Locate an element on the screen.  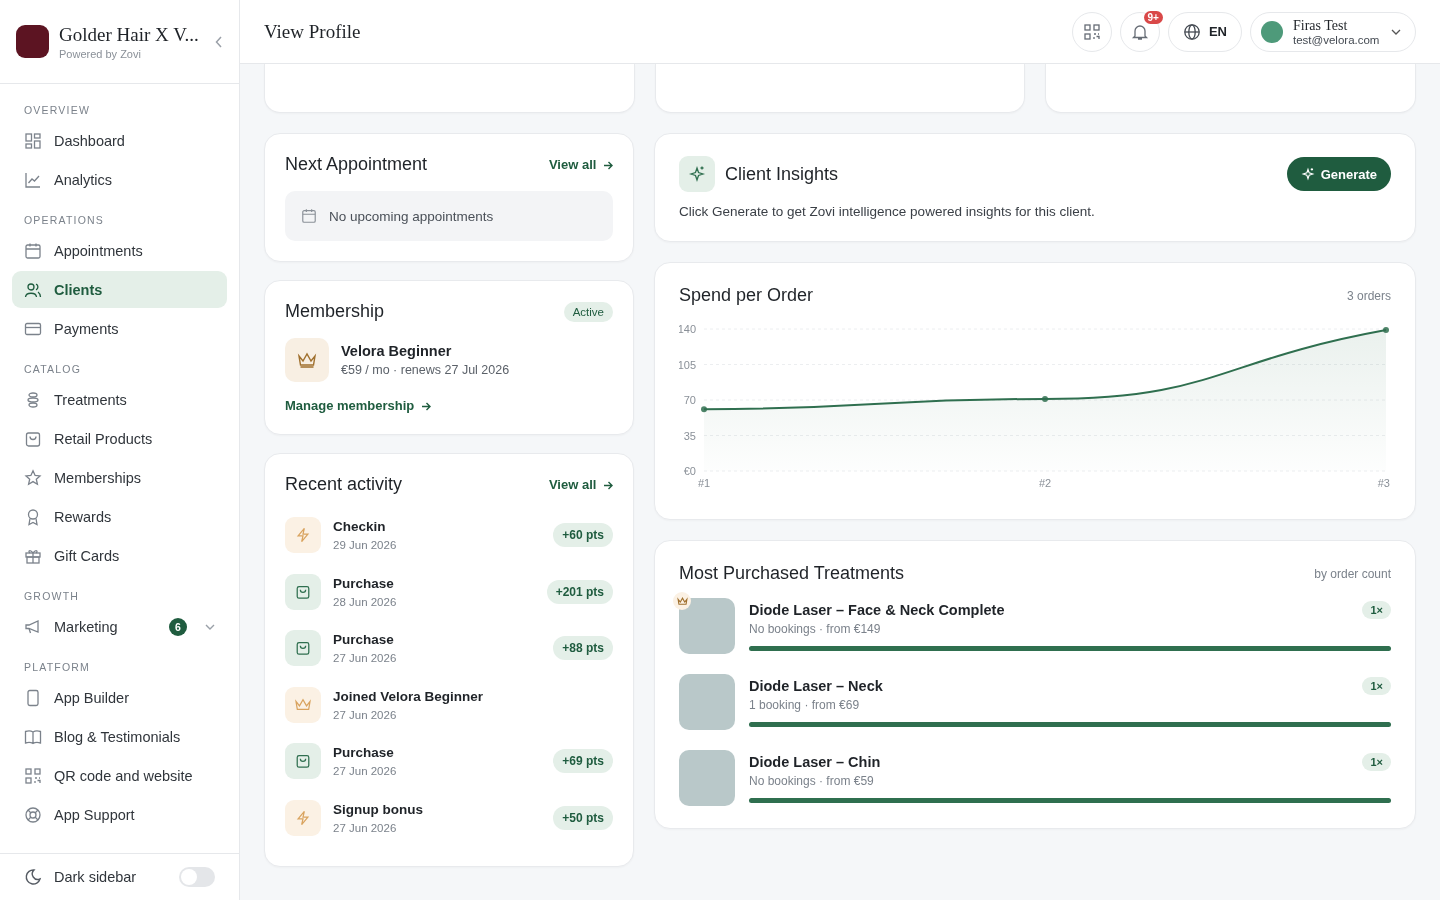
language-button: EN is located at coordinates (1204, 31).